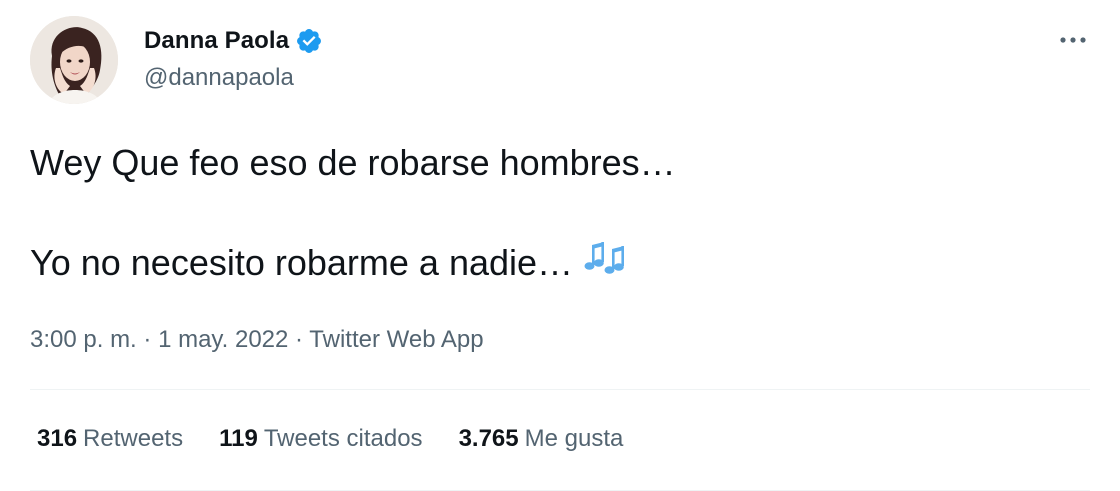 The image size is (1120, 491). I want to click on stat-count: 316, so click(57, 438).